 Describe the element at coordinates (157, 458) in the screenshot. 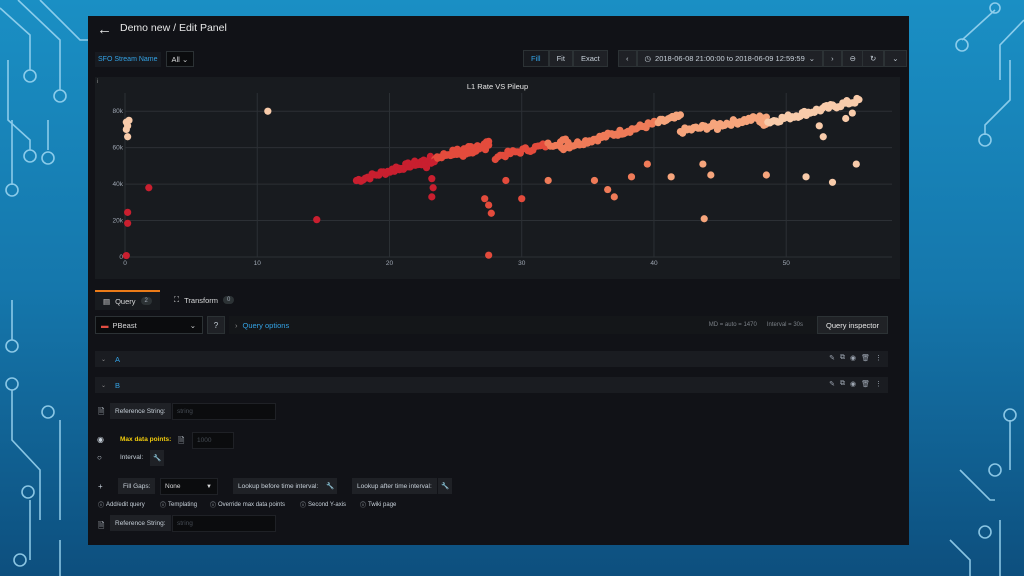

I see `interval-wrench-button: 🔧` at that location.